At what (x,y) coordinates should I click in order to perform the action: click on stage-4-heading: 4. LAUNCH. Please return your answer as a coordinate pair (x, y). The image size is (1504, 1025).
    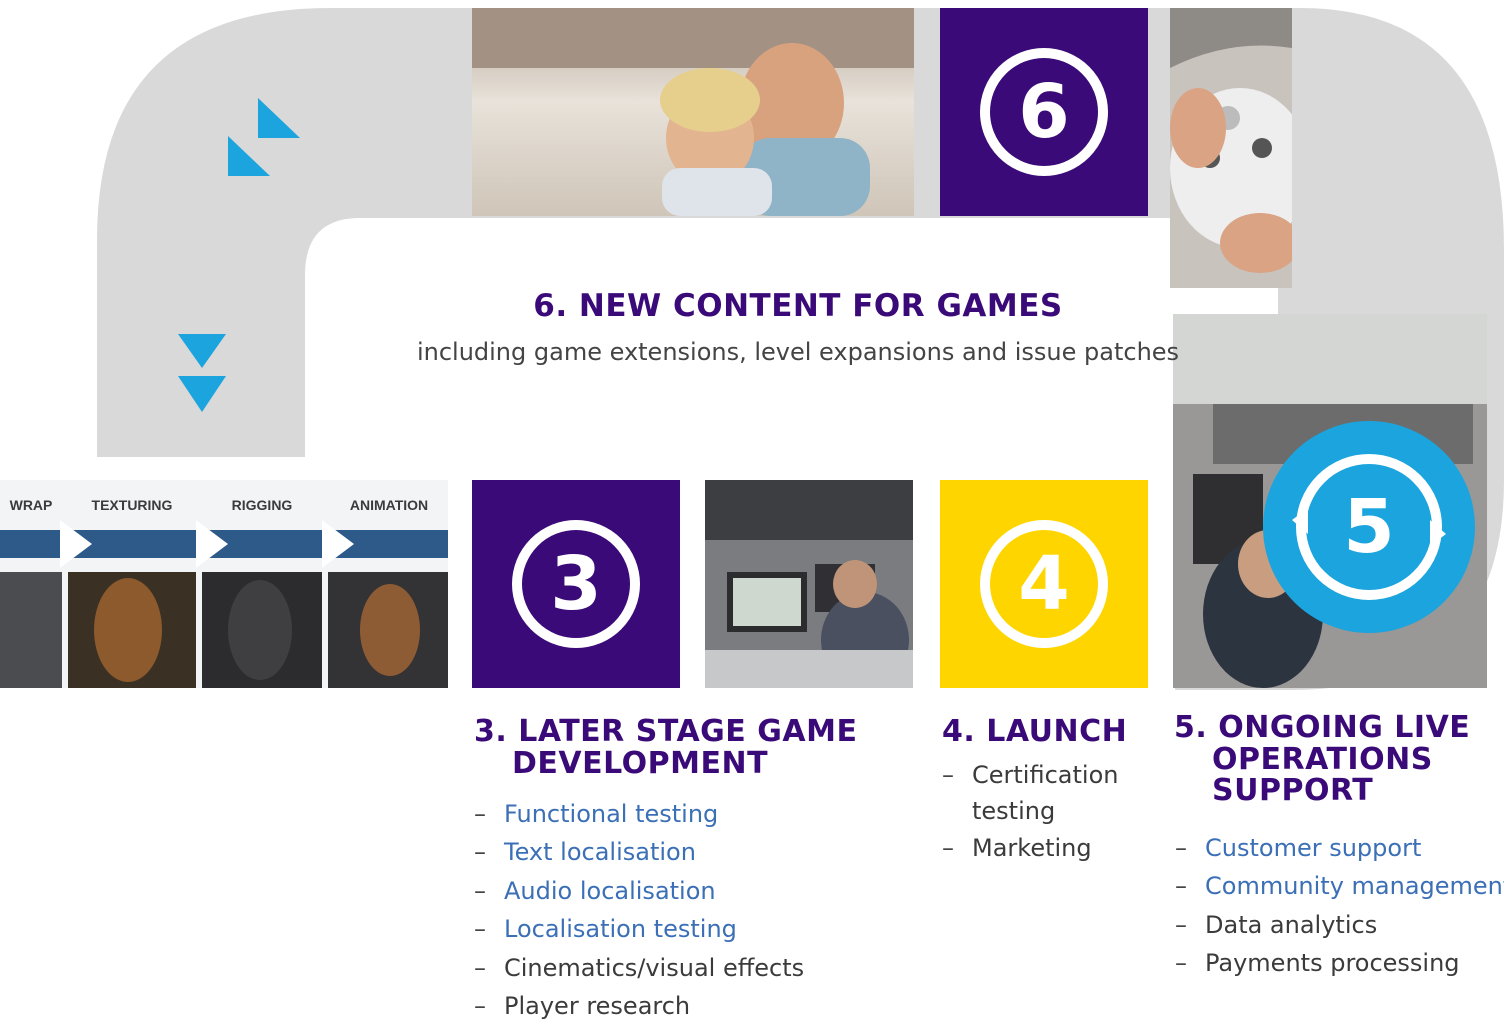
    Looking at the image, I should click on (1035, 731).